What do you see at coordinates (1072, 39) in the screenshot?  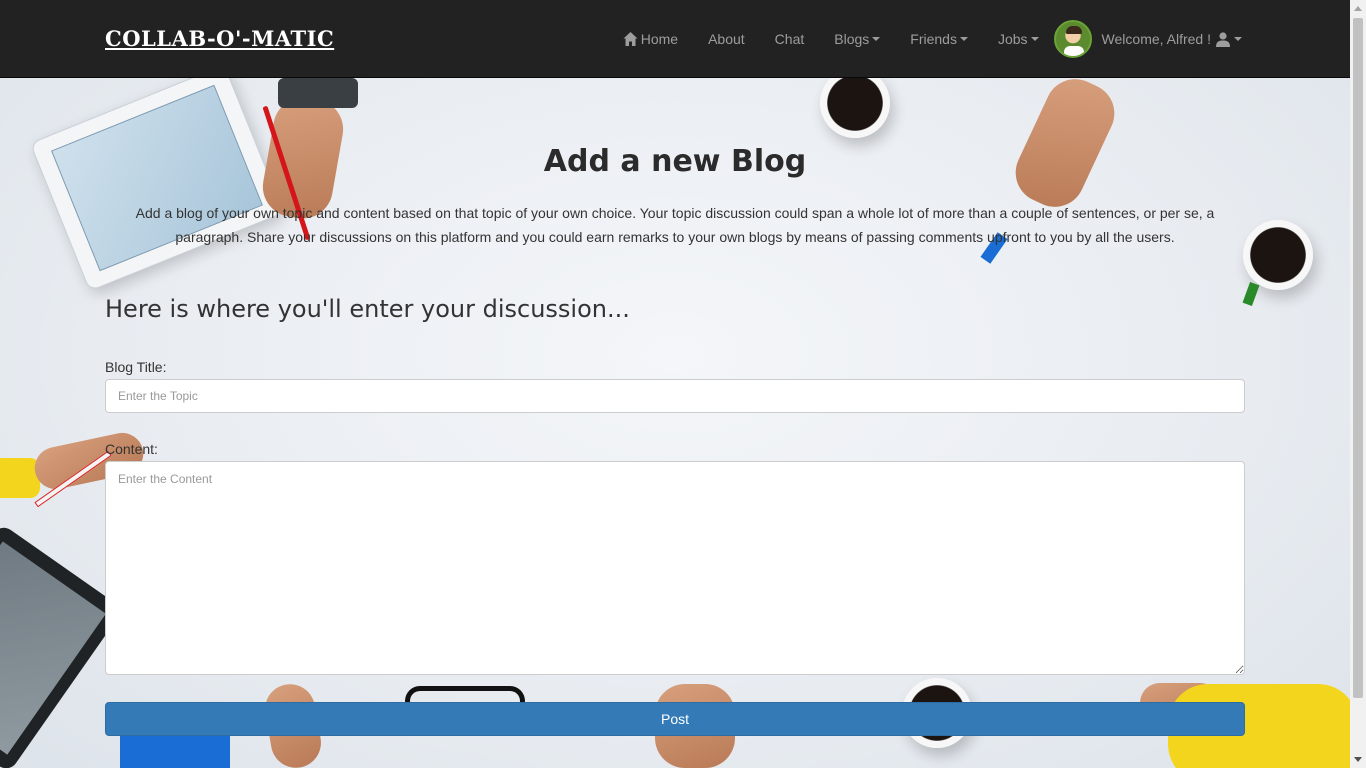 I see `avatar` at bounding box center [1072, 39].